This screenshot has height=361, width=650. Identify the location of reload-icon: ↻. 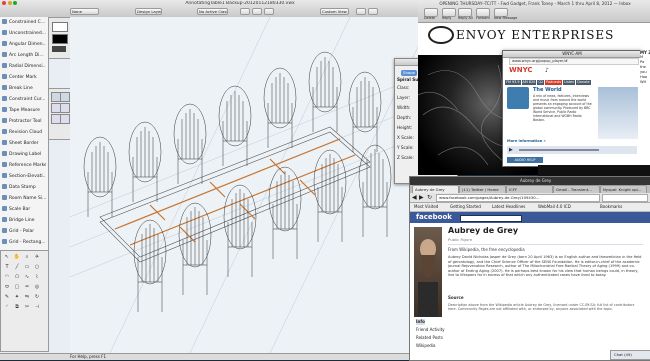
(429, 197).